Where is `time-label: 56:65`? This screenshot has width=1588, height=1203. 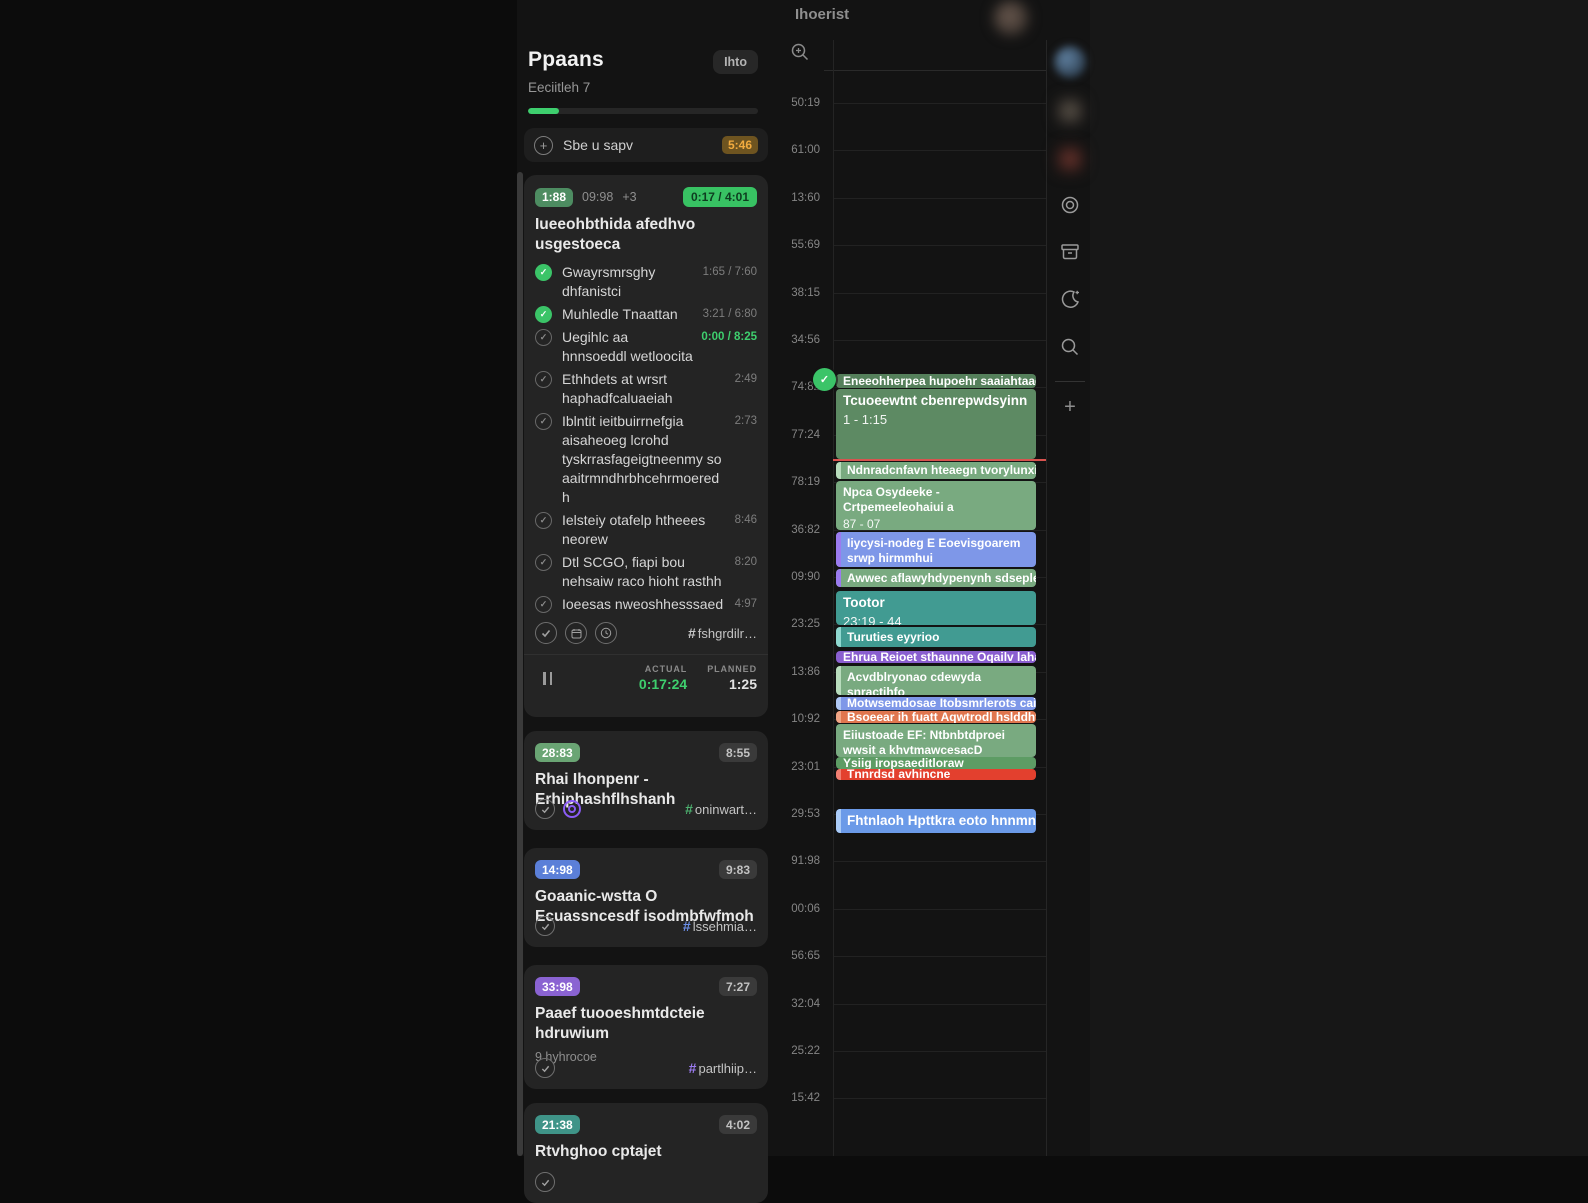
time-label: 56:65 is located at coordinates (805, 956).